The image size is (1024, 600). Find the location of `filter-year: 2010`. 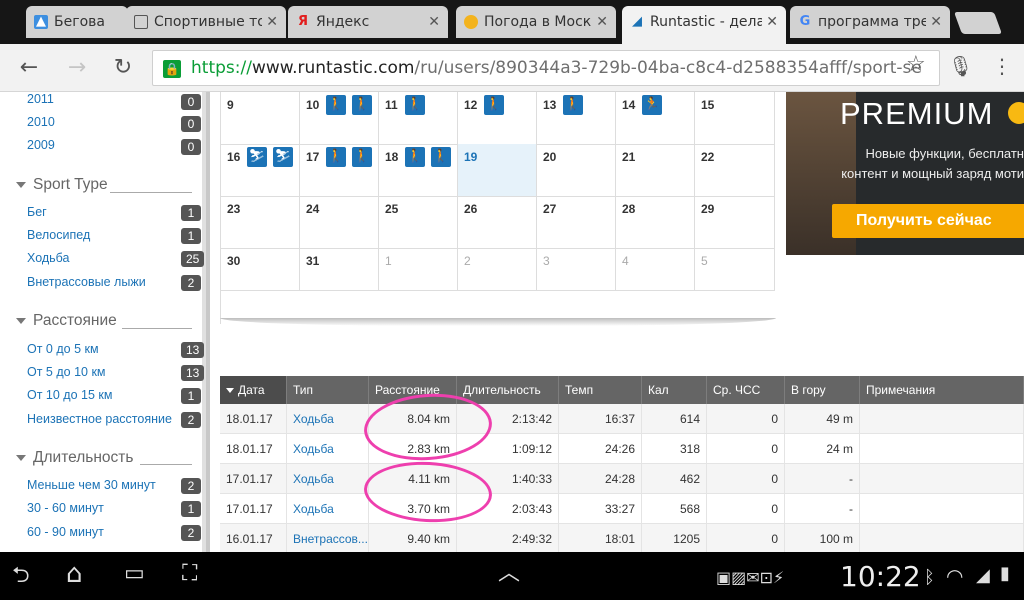

filter-year: 2010 is located at coordinates (41, 124).